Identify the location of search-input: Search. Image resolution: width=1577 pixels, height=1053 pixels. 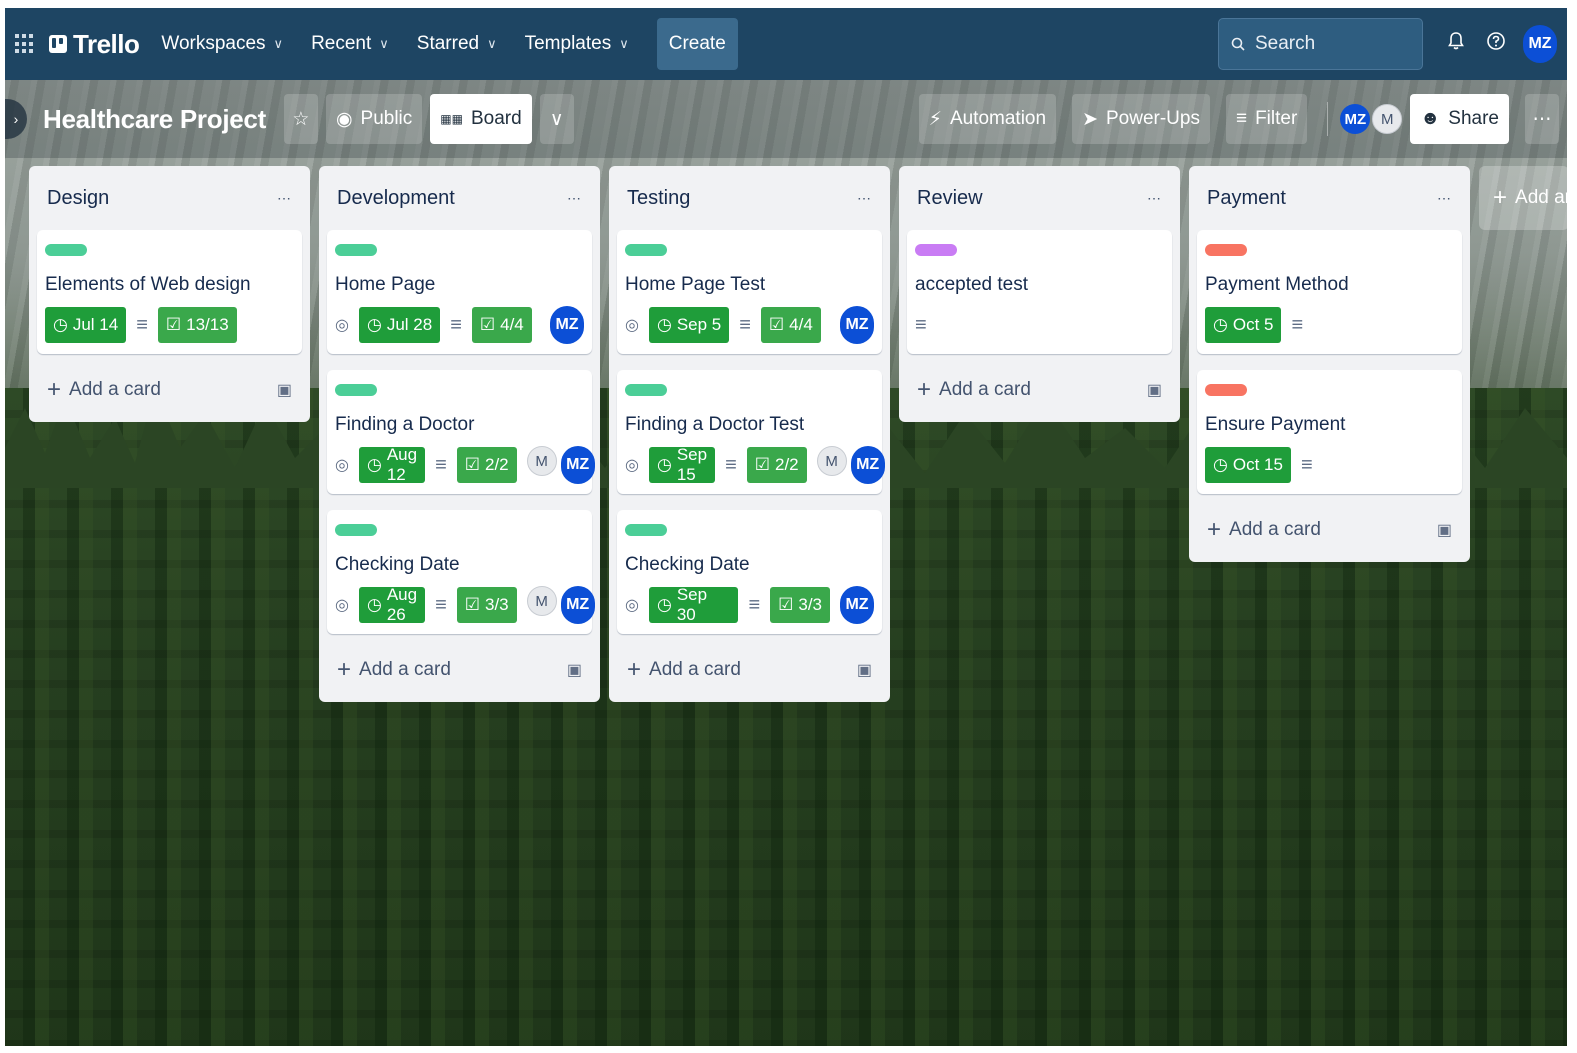
(1320, 44).